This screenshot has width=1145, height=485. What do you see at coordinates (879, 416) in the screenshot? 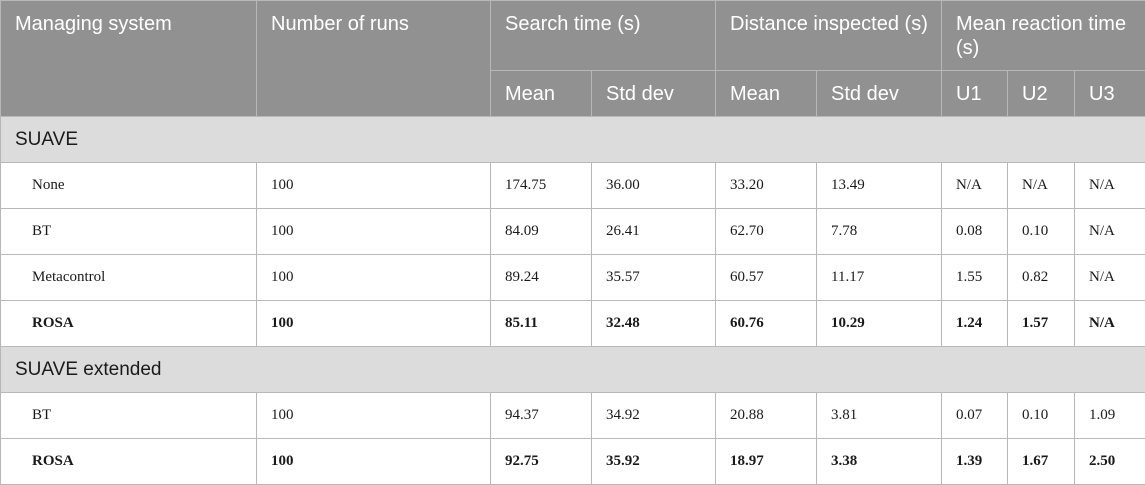
I see `cell-dist-std: 3.81` at bounding box center [879, 416].